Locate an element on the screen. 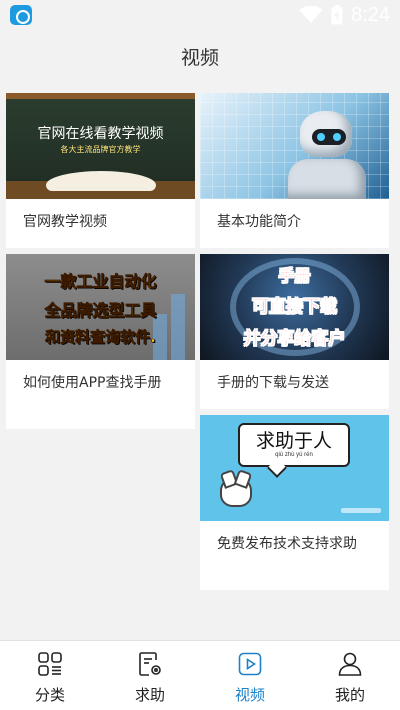  video-card-find-manual: 一款工业自动化 全品牌选型工具 和资料查询软件. 如何使用APP查找手册 is located at coordinates (100, 341).